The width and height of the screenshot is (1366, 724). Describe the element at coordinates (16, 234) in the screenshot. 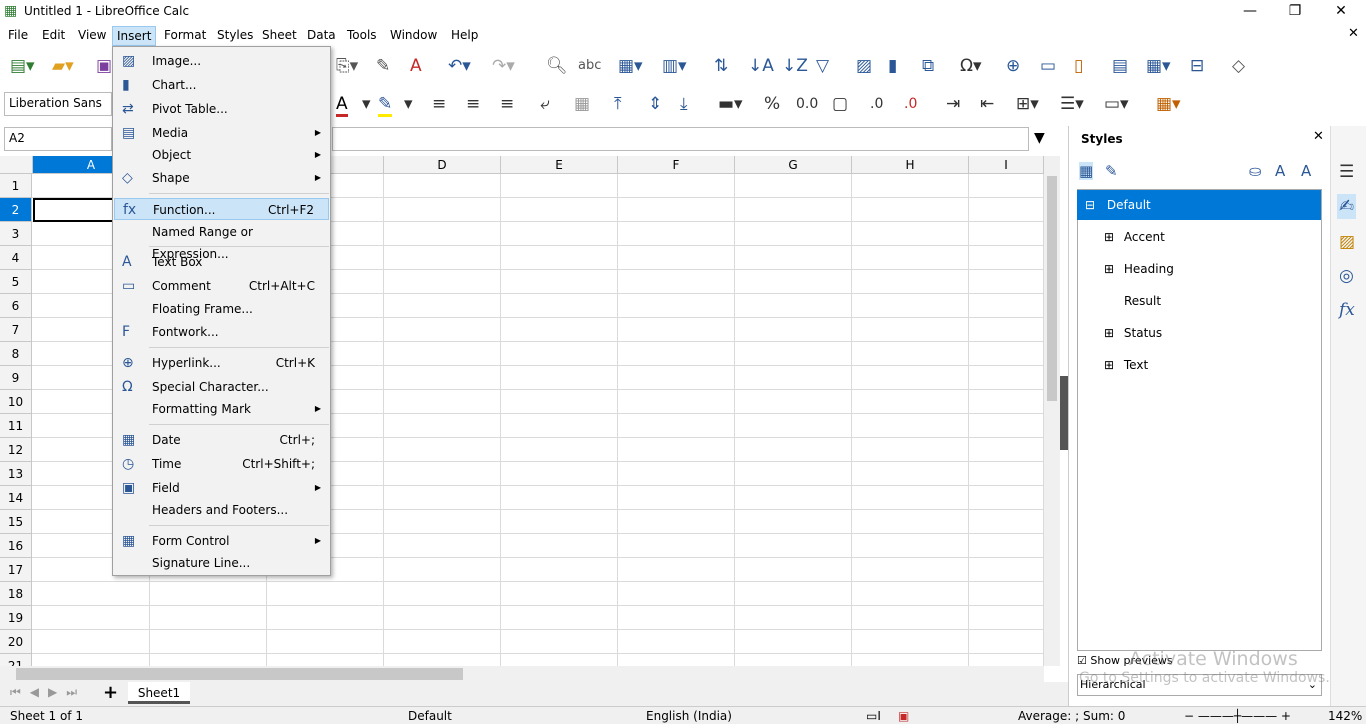

I see `row-header: 3` at that location.